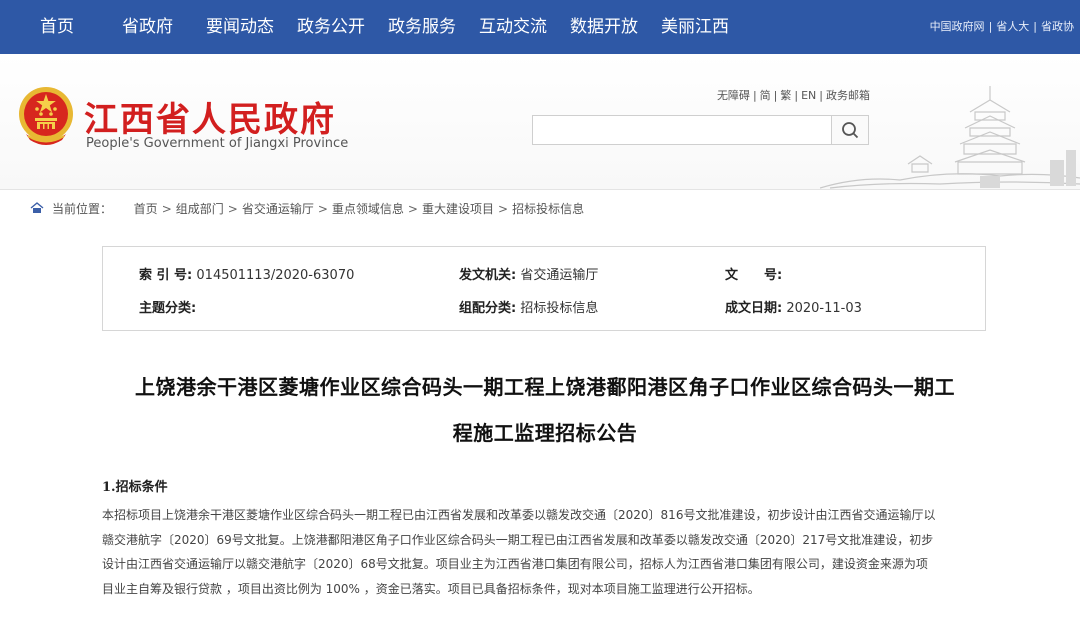 Image resolution: width=1080 pixels, height=621 pixels. I want to click on info-issuer: 发文机关: 省交通运输厅, so click(528, 273).